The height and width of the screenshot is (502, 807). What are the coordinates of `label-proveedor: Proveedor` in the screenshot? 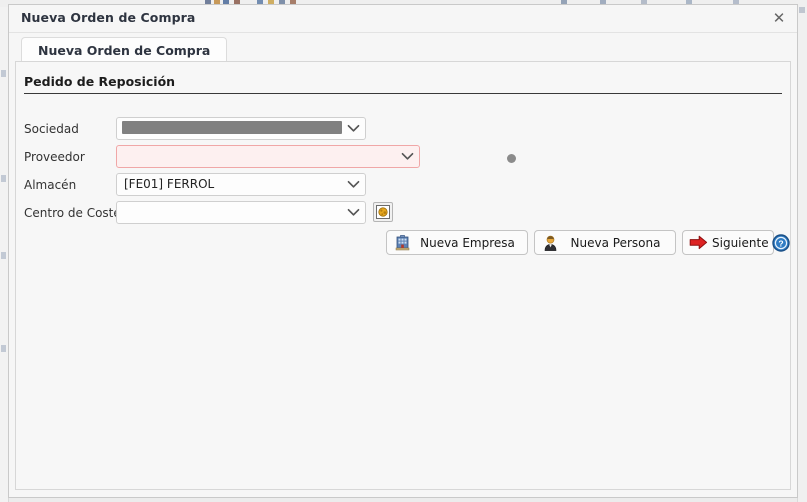 It's located at (54, 157).